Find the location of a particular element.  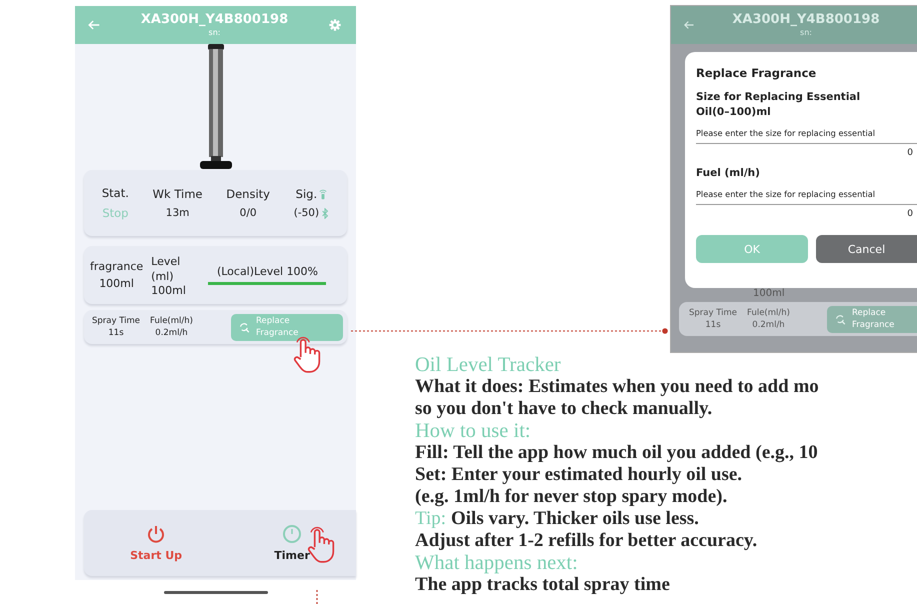

description-line: Fill: Tell the app how much oil you added (e.g., 10 is located at coordinates (616, 452).